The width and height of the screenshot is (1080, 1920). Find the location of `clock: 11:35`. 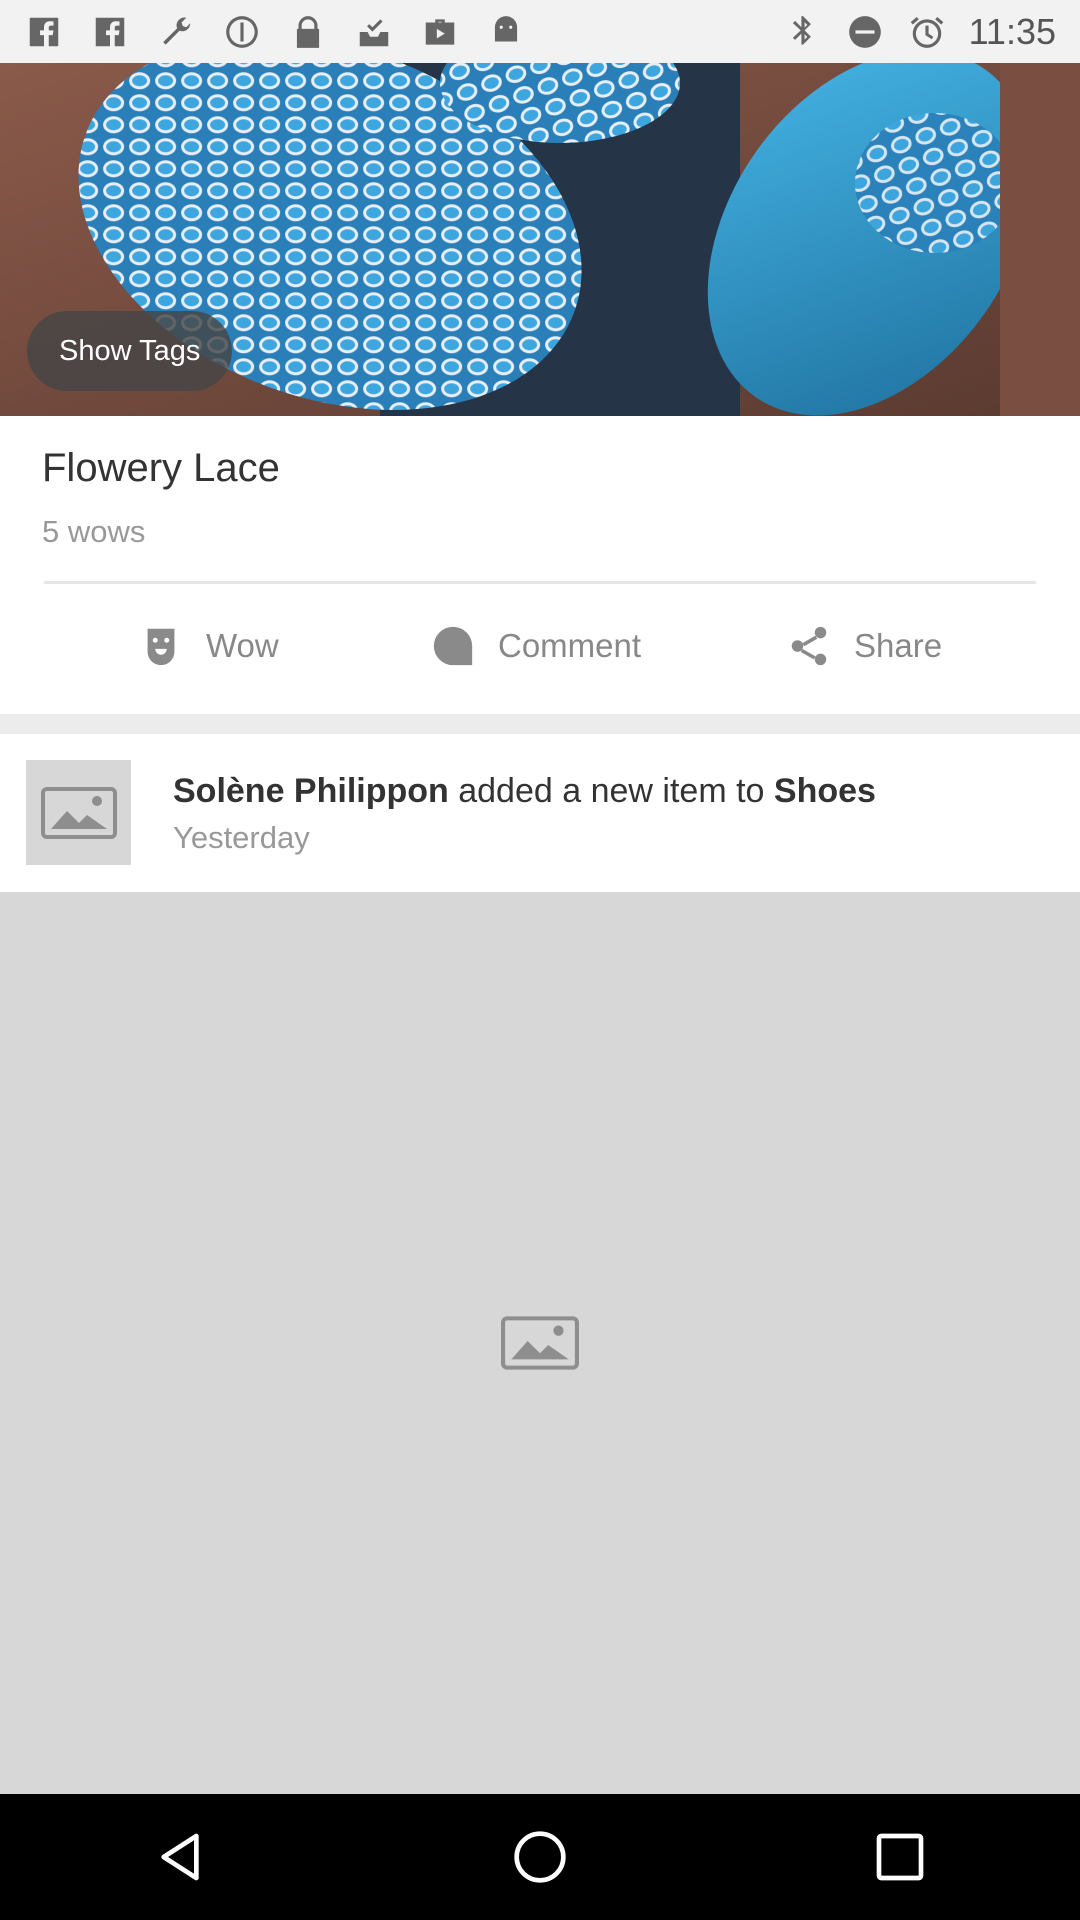

clock: 11:35 is located at coordinates (1012, 31).